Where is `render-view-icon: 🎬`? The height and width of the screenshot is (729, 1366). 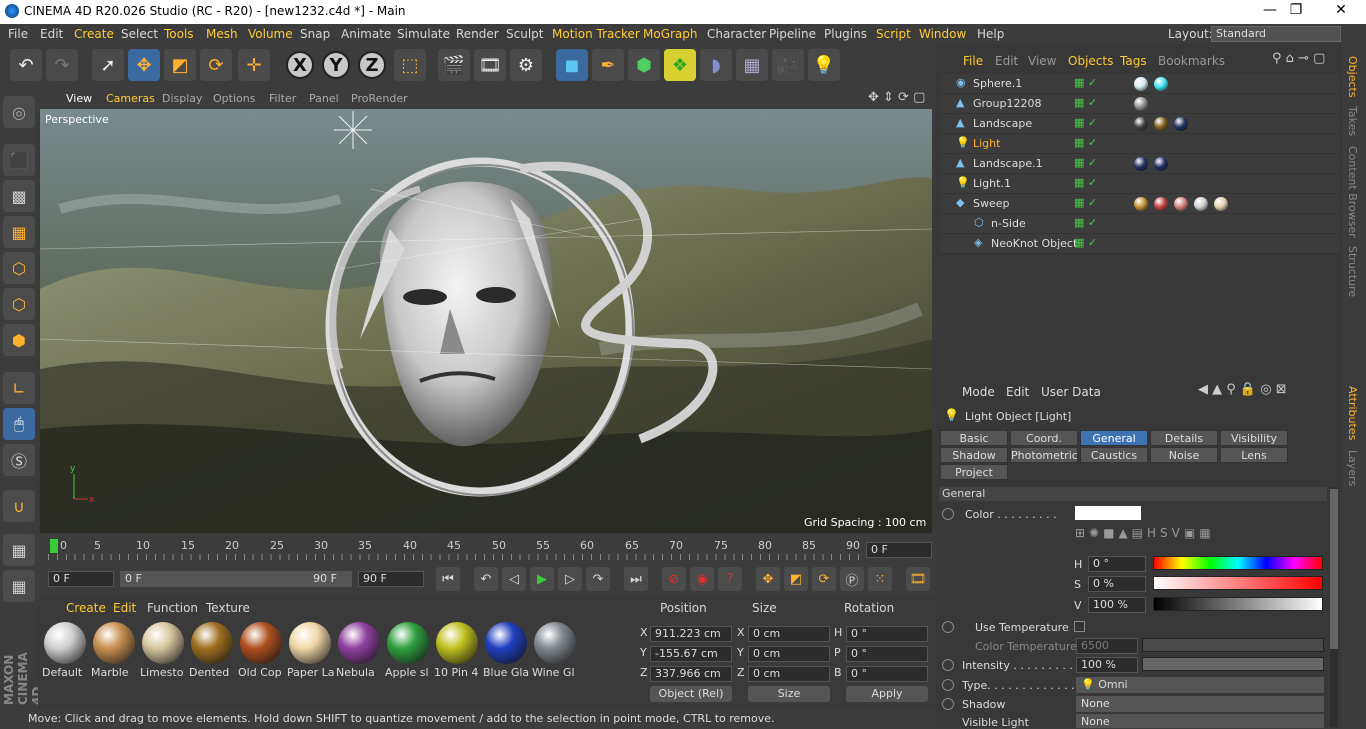 render-view-icon: 🎬 is located at coordinates (454, 65).